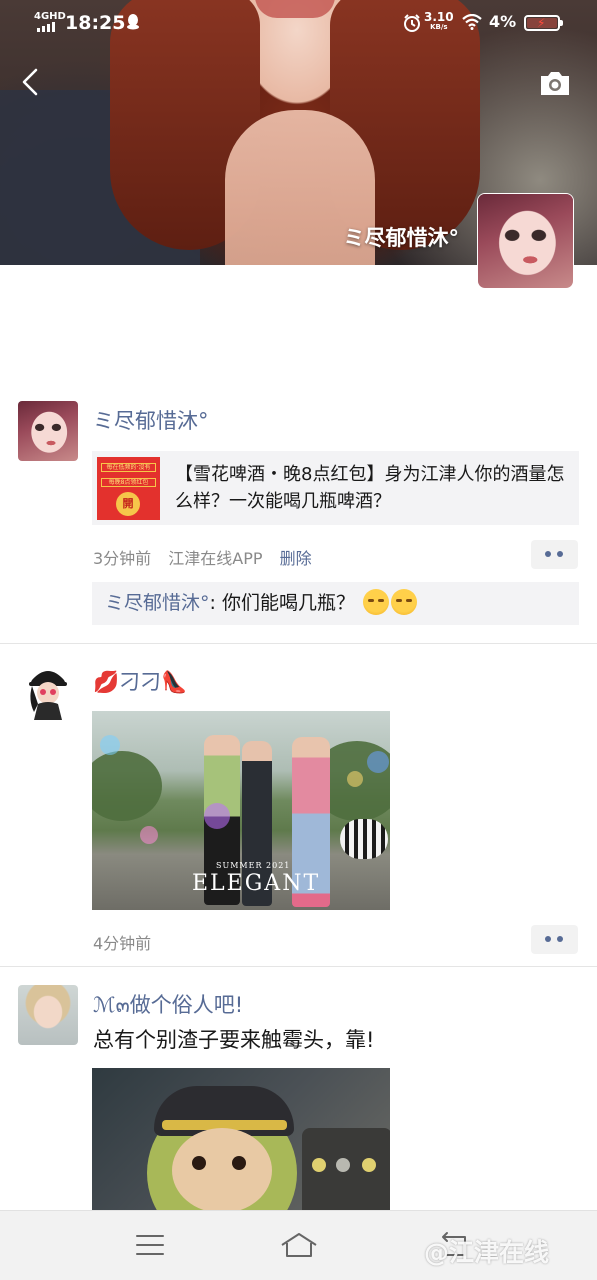  What do you see at coordinates (128, 467) in the screenshot?
I see `thumb-line: 每在低频的·沒有` at bounding box center [128, 467].